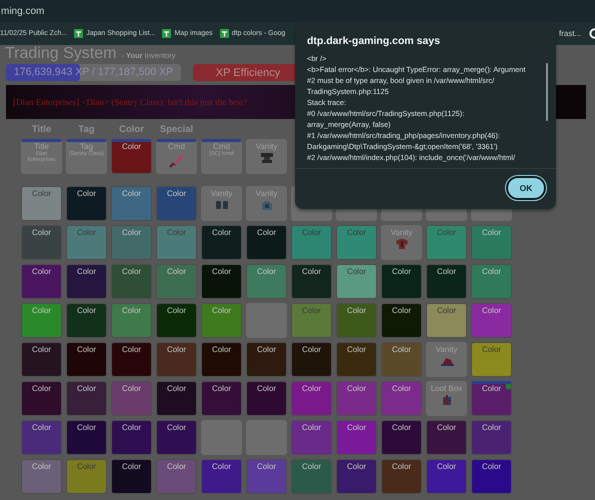 The width and height of the screenshot is (595, 500). I want to click on hat-icon, so click(447, 361).